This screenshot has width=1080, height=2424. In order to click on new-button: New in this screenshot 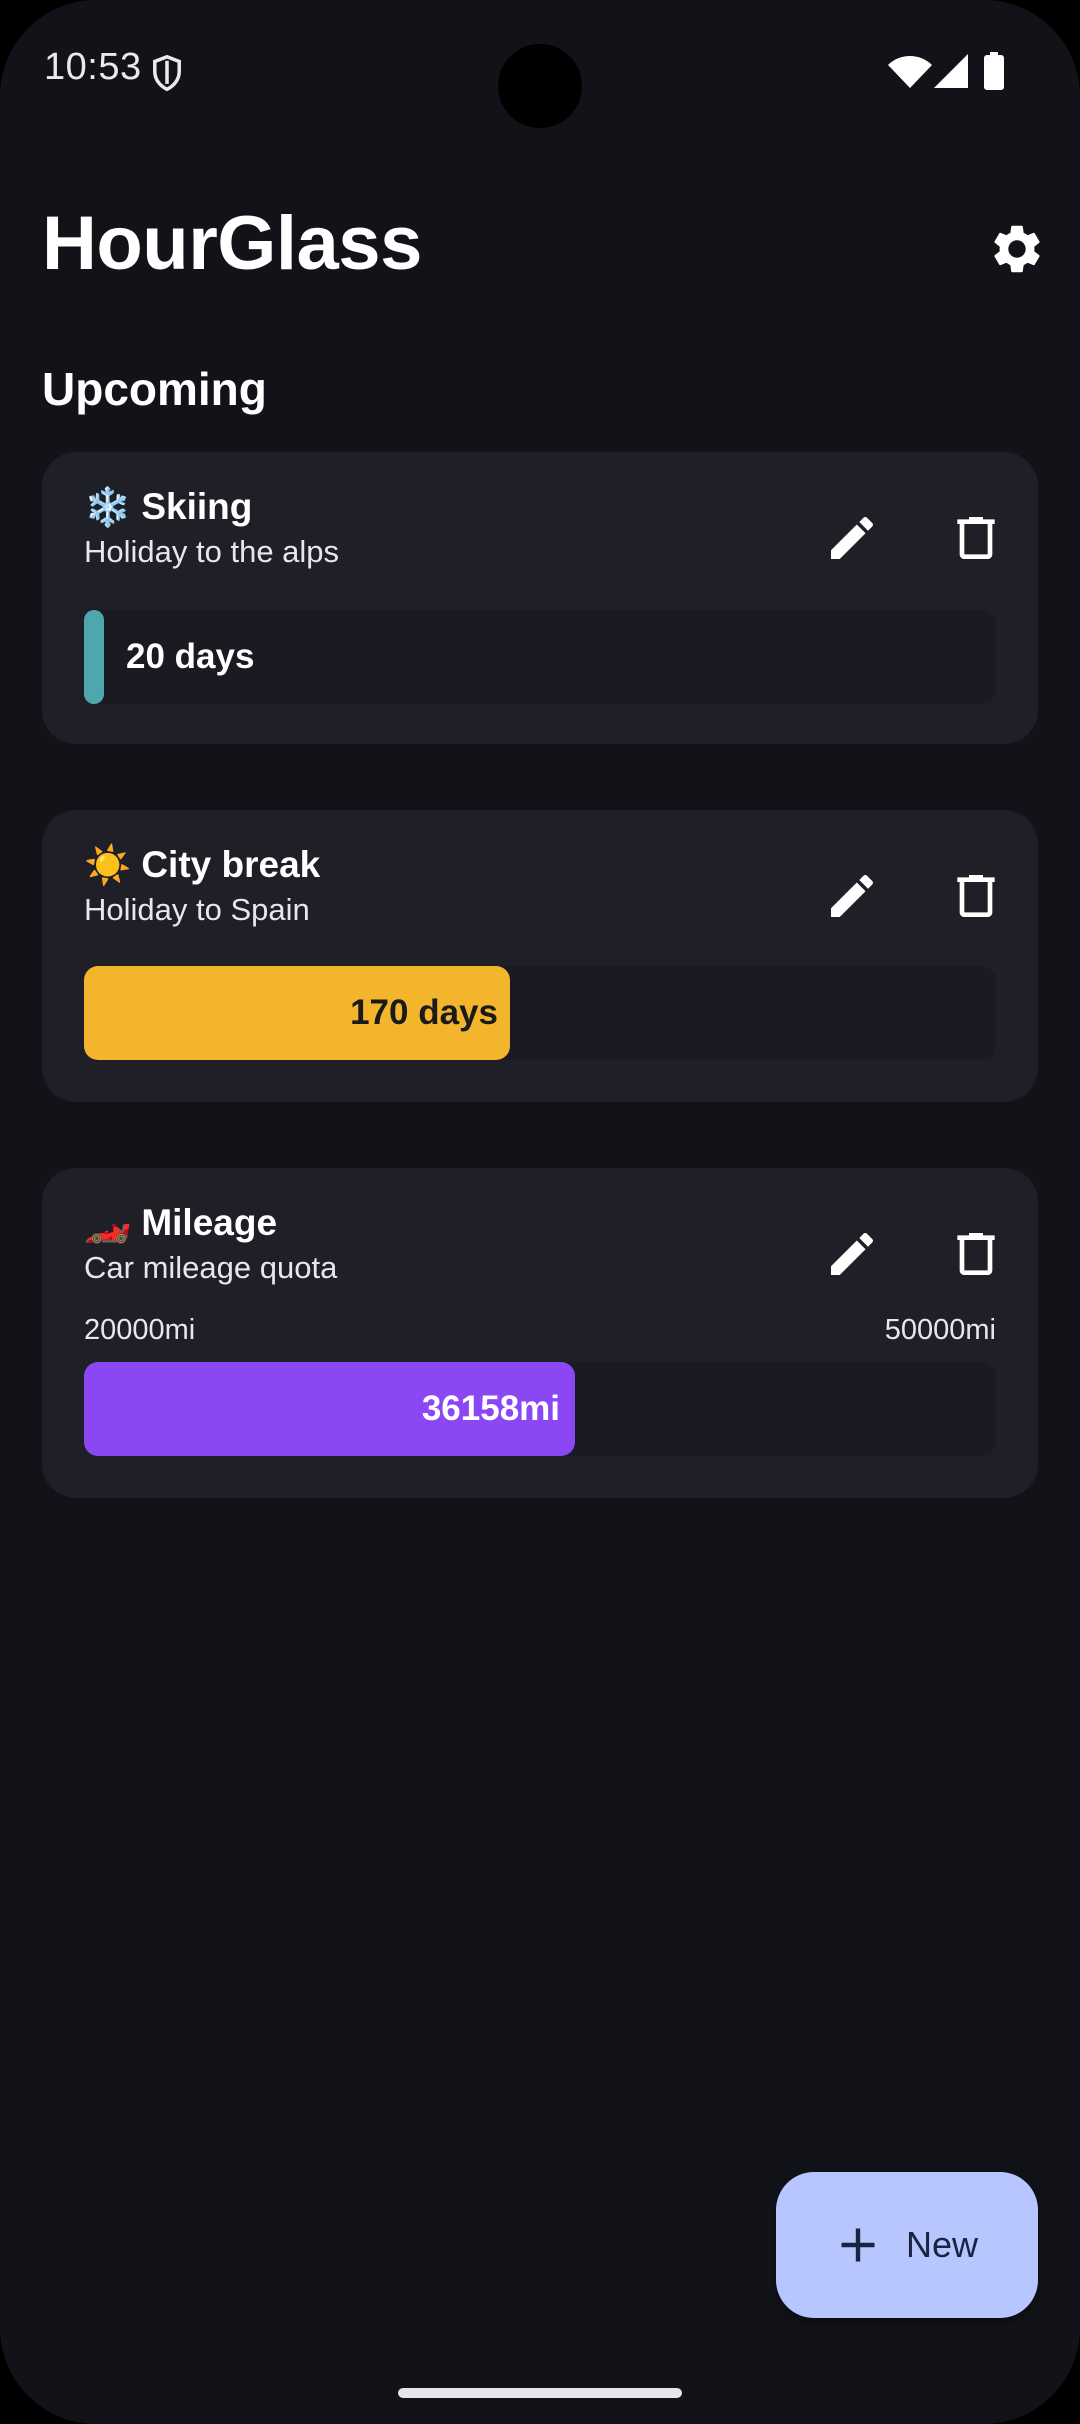, I will do `click(907, 2245)`.